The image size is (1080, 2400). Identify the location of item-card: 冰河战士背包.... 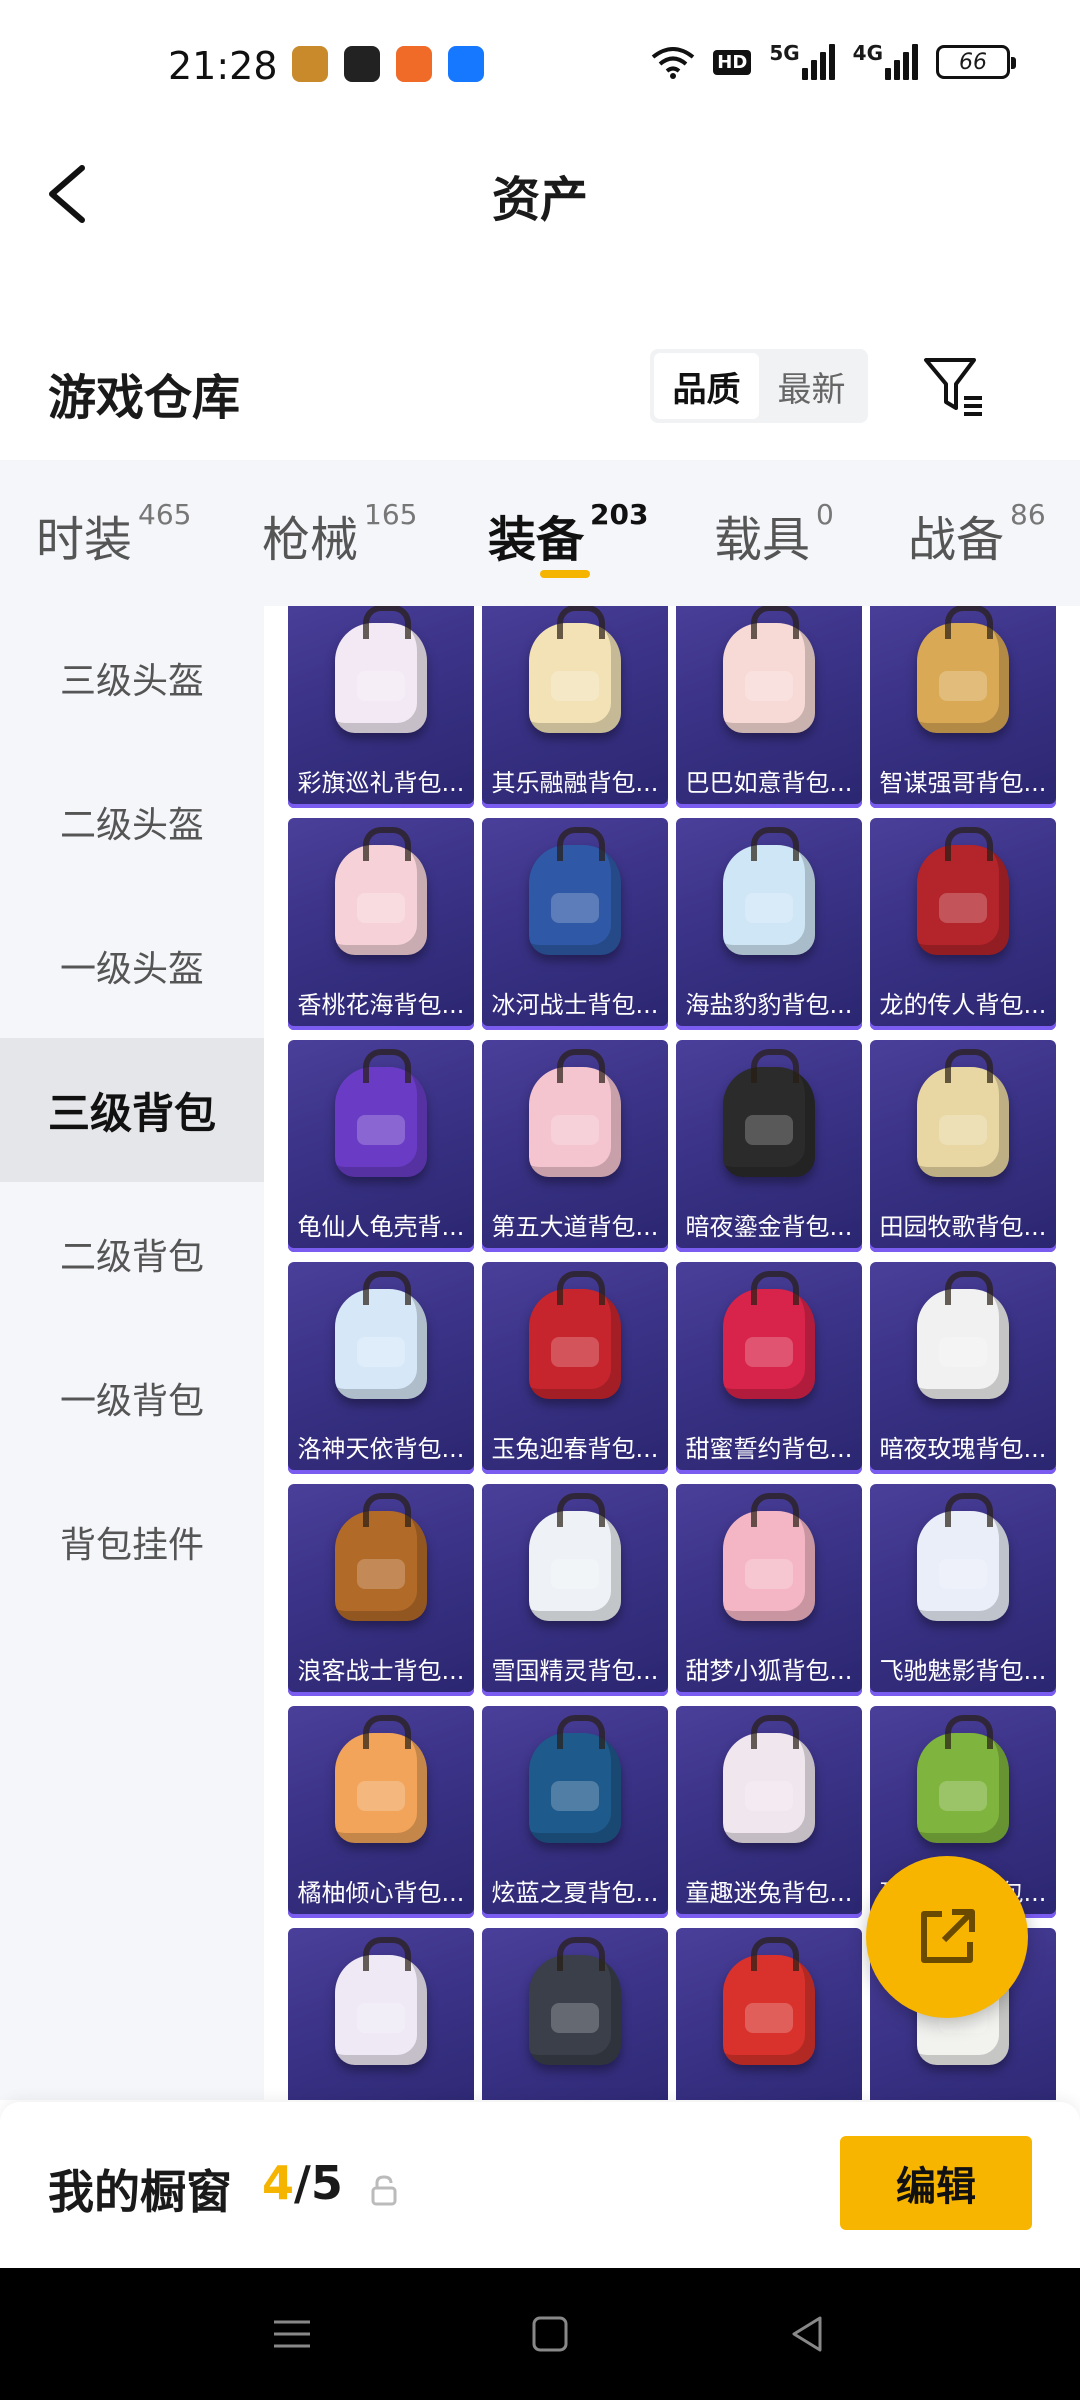
(575, 924).